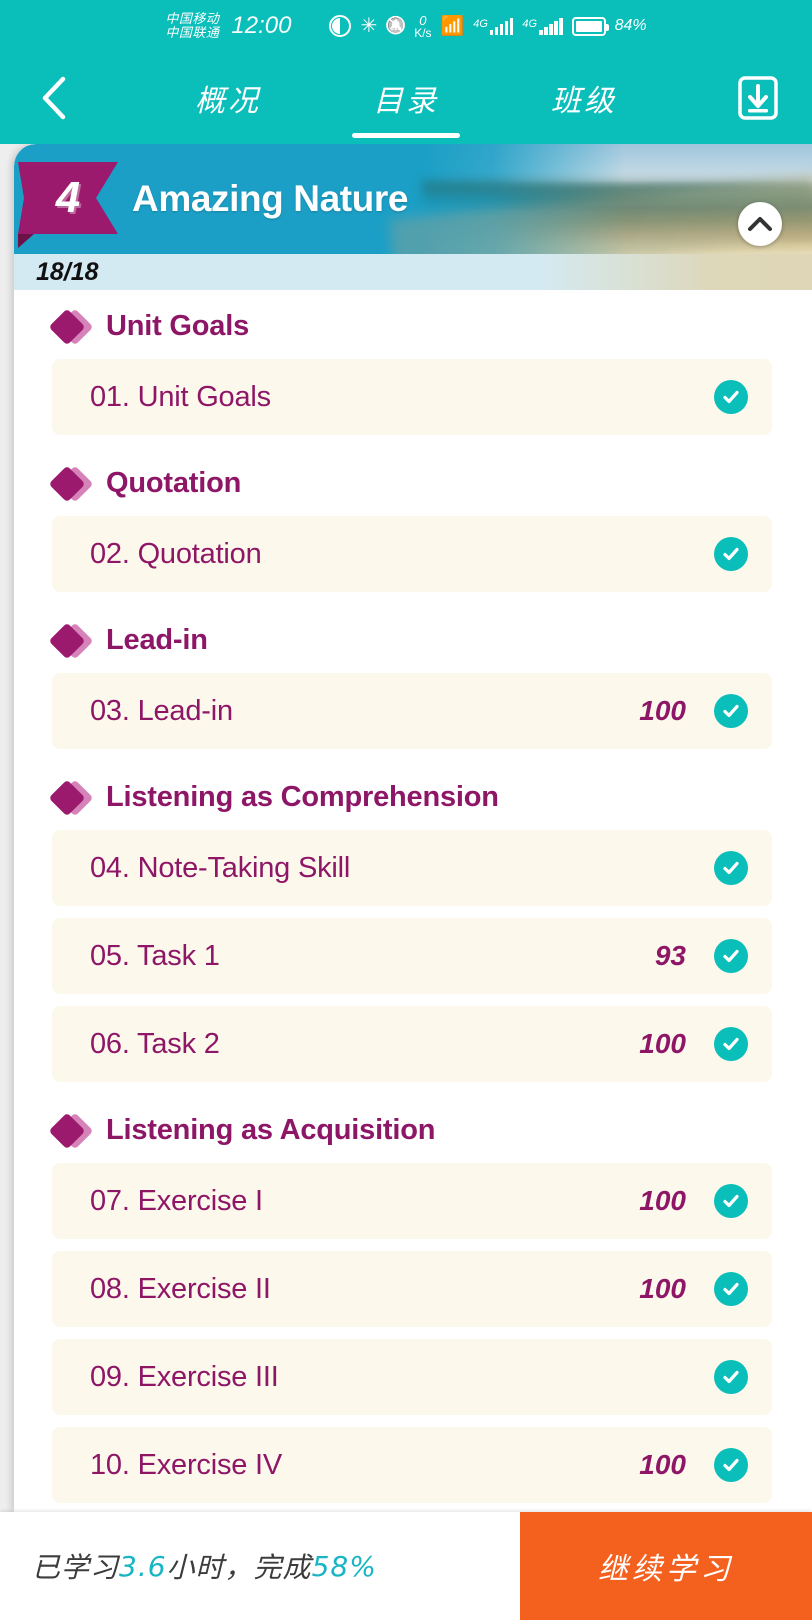 This screenshot has width=812, height=1620. I want to click on study-progress-summary: 已学习 3.6 小时，完成 58%, so click(260, 1566).